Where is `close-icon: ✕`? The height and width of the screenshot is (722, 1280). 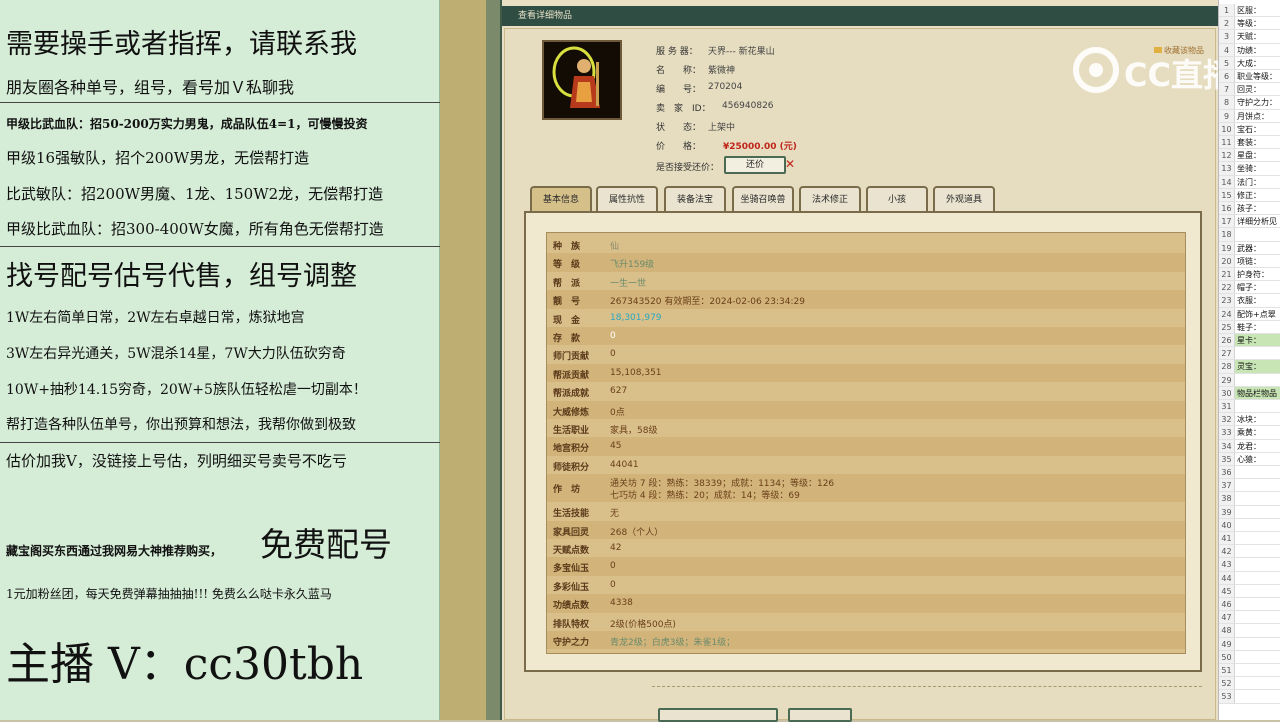 close-icon: ✕ is located at coordinates (790, 164).